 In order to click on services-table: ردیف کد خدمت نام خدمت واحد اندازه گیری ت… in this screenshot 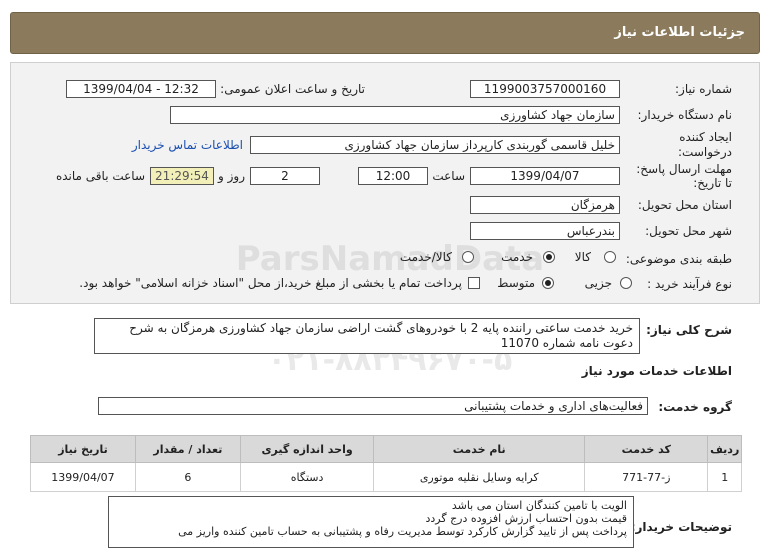, I will do `click(386, 463)`.